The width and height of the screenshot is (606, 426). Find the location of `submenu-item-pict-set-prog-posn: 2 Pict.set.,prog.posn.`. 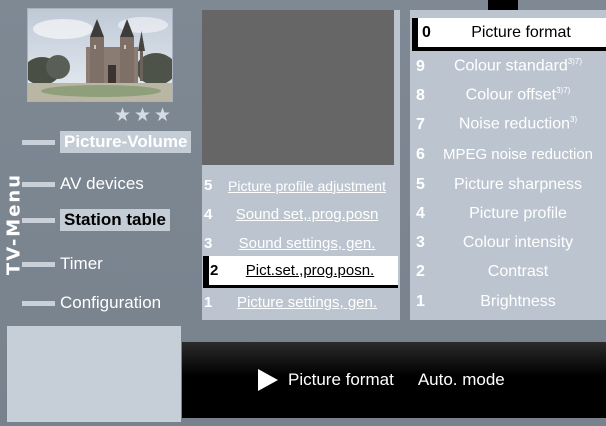

submenu-item-pict-set-prog-posn: 2 Pict.set.,prog.posn. is located at coordinates (300, 272).